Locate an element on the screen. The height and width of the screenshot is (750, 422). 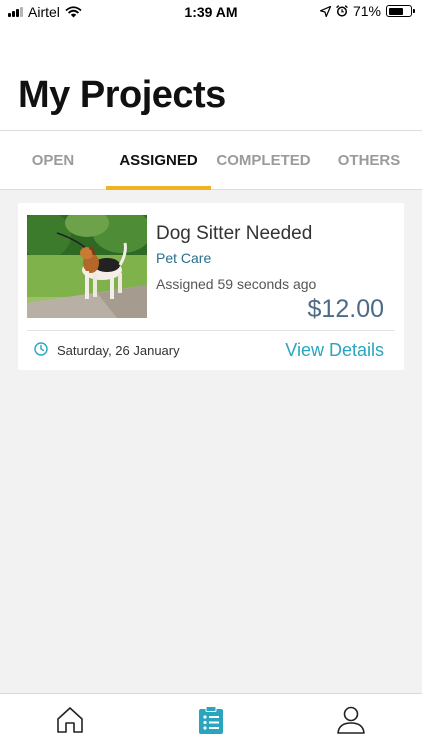
project-photo is located at coordinates (87, 266).